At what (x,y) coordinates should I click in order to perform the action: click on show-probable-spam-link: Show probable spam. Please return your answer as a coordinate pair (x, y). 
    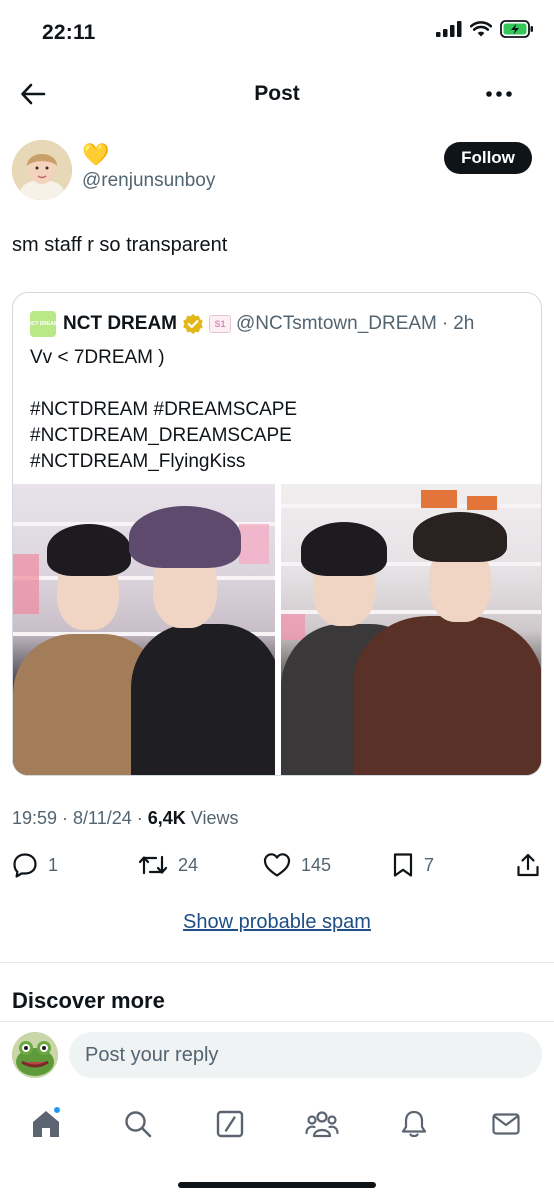
    Looking at the image, I should click on (277, 922).